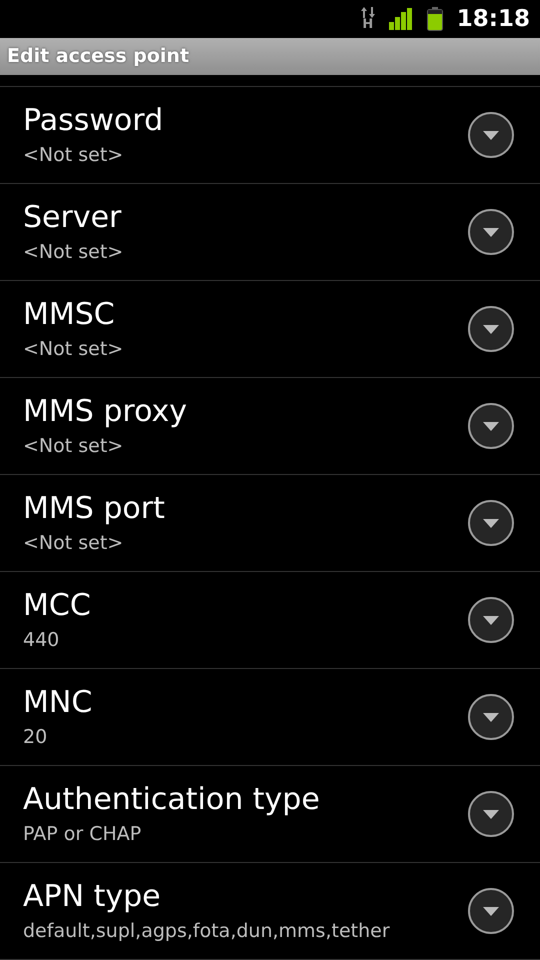  I want to click on battery-icon, so click(434, 18).